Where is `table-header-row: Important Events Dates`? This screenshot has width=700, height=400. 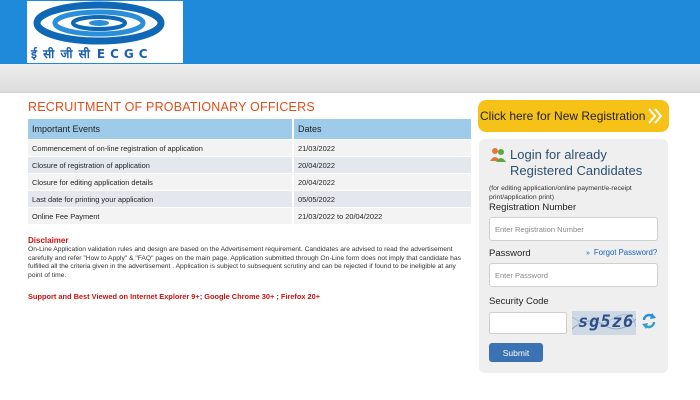
table-header-row: Important Events Dates is located at coordinates (250, 129).